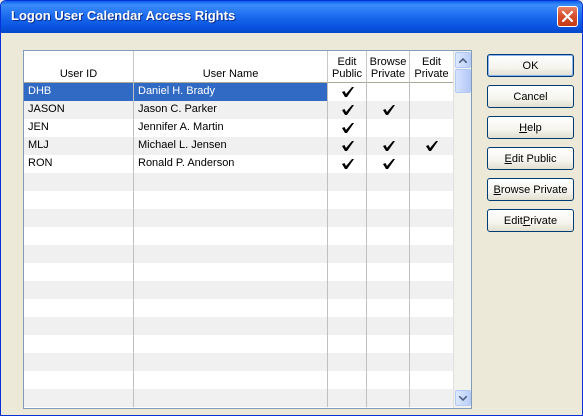 The height and width of the screenshot is (416, 583). I want to click on table-row: RON Ronald P. Anderson, so click(239, 164).